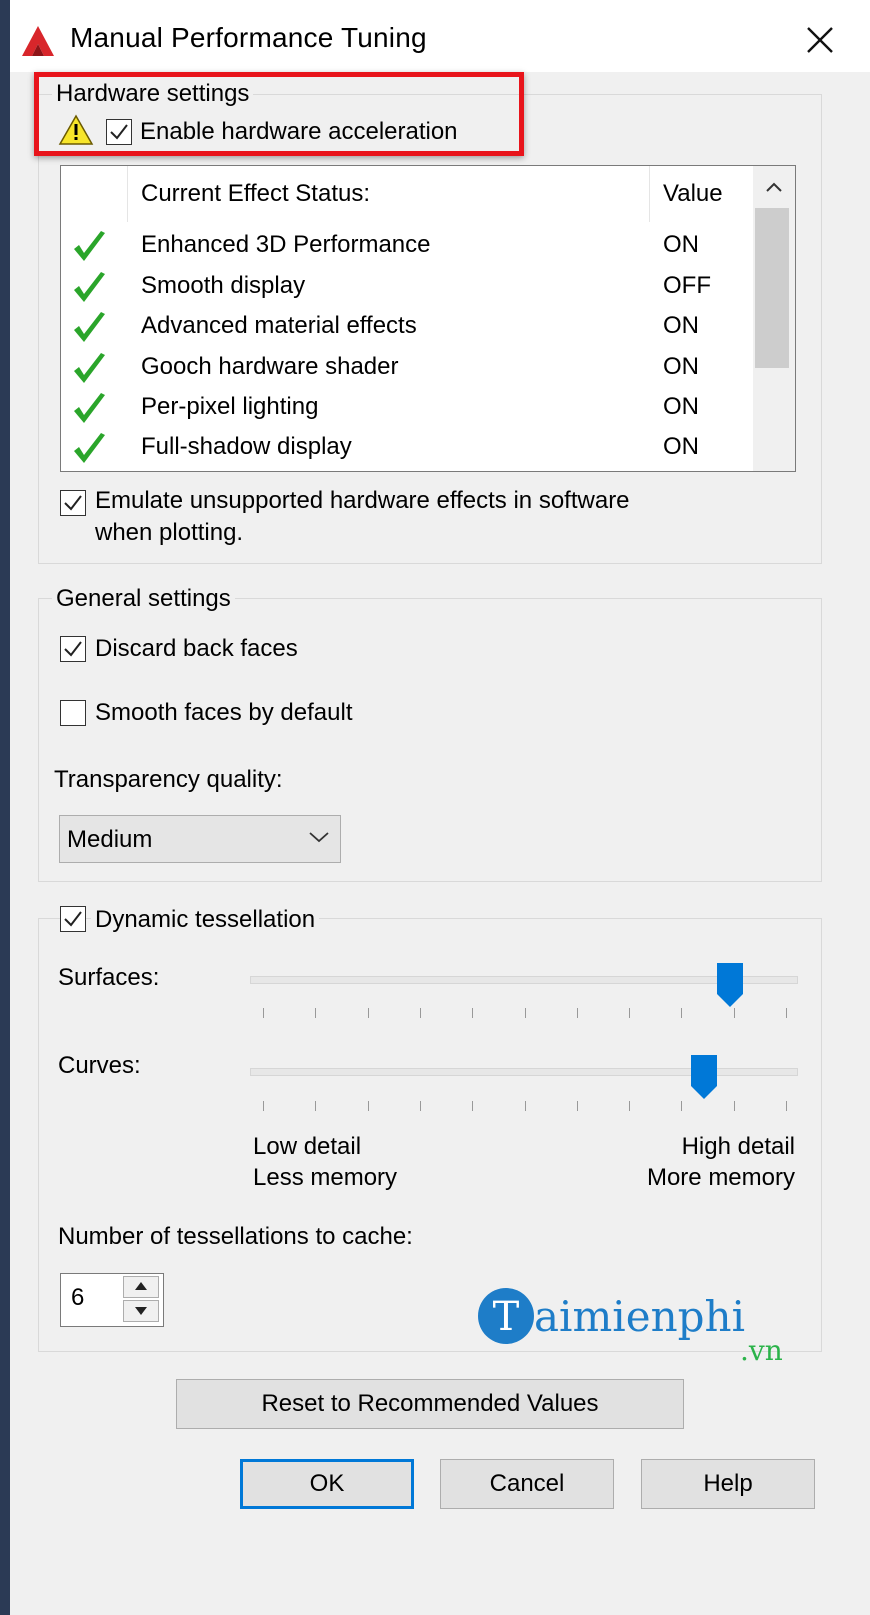 The image size is (870, 1615). I want to click on list-item: Per-pixel lighting ON, so click(406, 409).